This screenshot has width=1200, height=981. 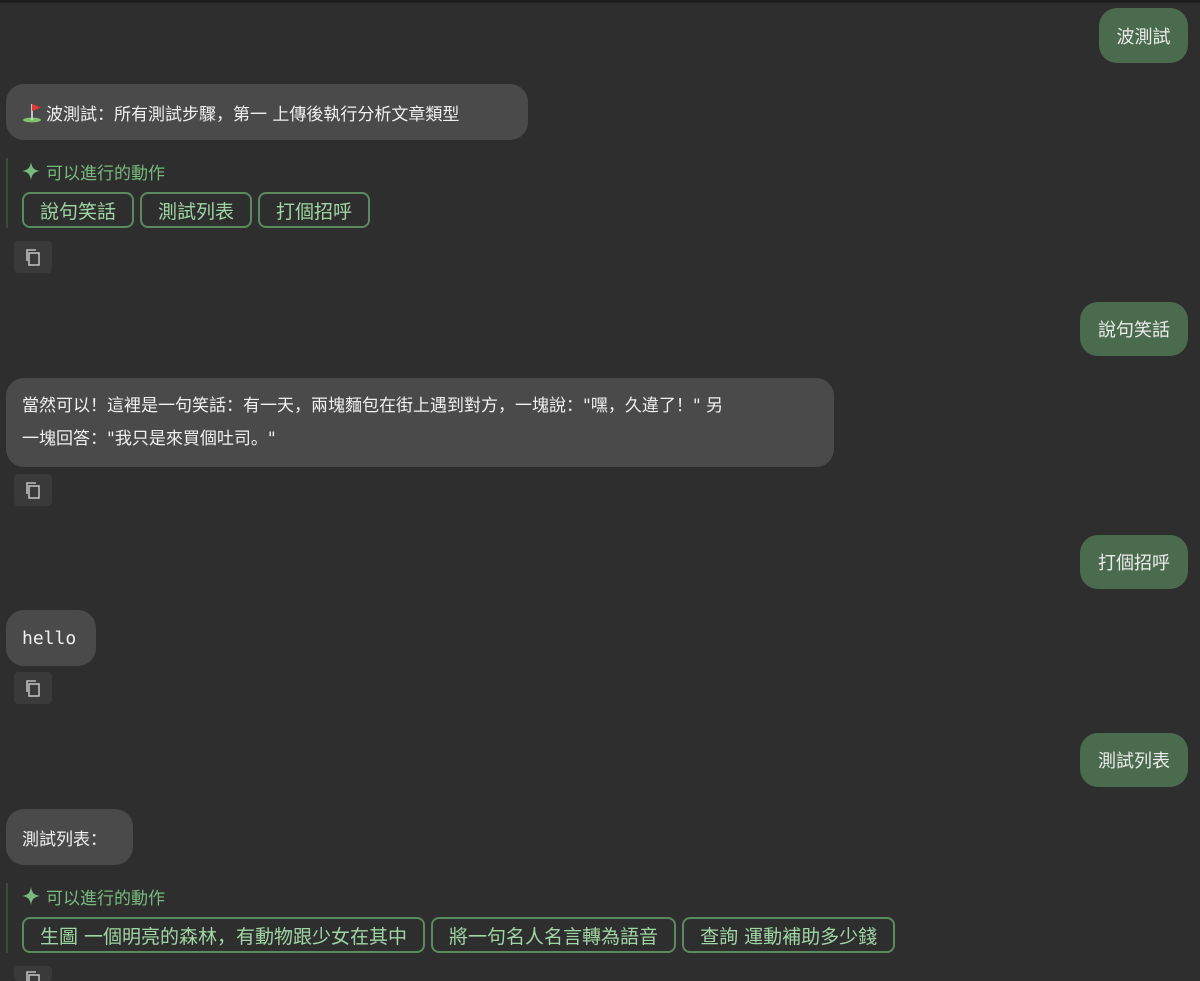 What do you see at coordinates (149, 439) in the screenshot?
I see `bot-message-text-line2: 一塊回答："我只是來買個吐司。"` at bounding box center [149, 439].